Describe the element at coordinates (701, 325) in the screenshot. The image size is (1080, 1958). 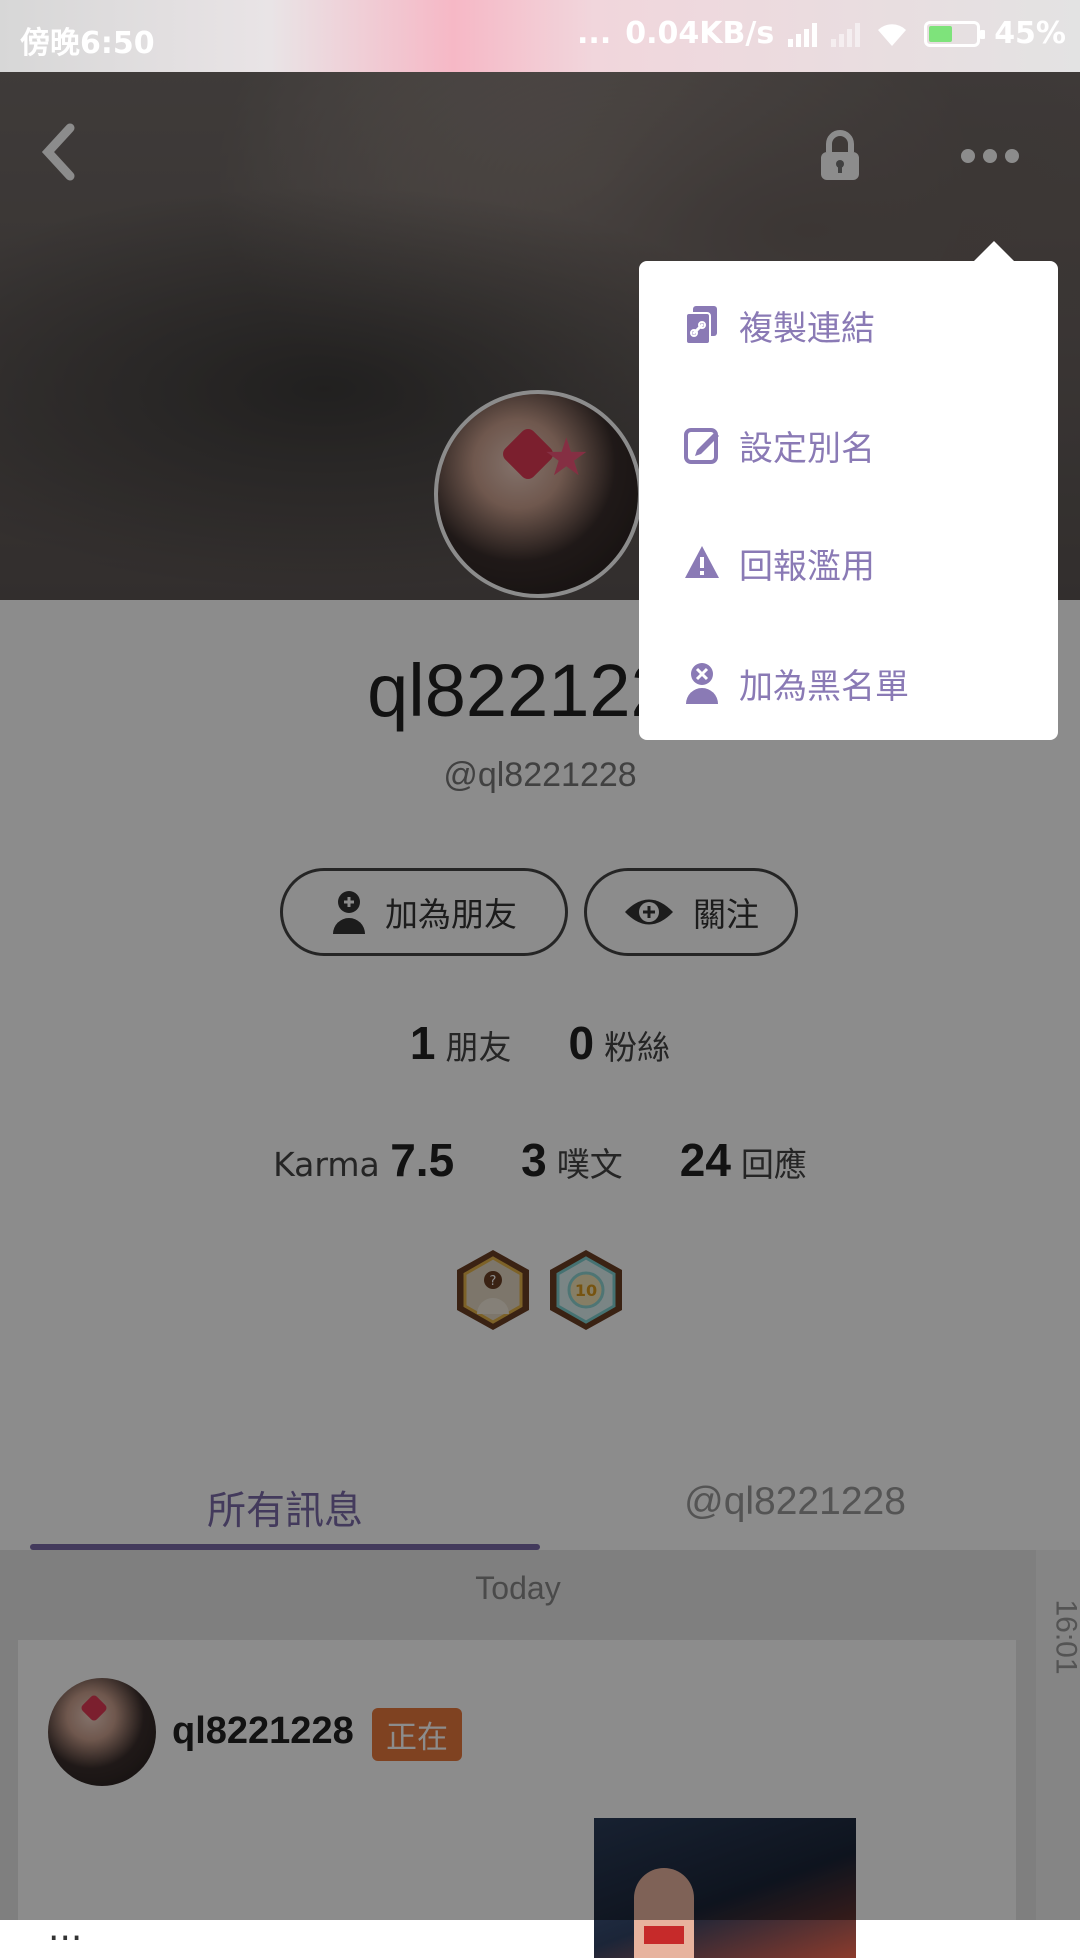
I see `copy-link-icon` at that location.